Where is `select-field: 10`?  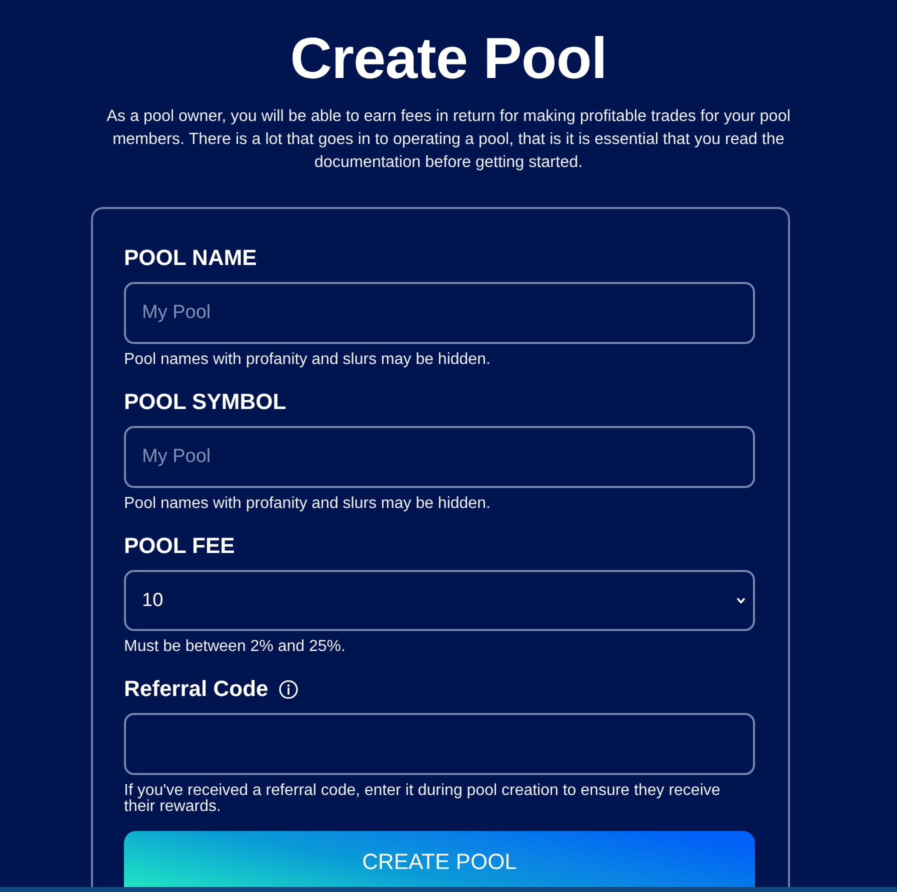
select-field: 10 is located at coordinates (439, 600).